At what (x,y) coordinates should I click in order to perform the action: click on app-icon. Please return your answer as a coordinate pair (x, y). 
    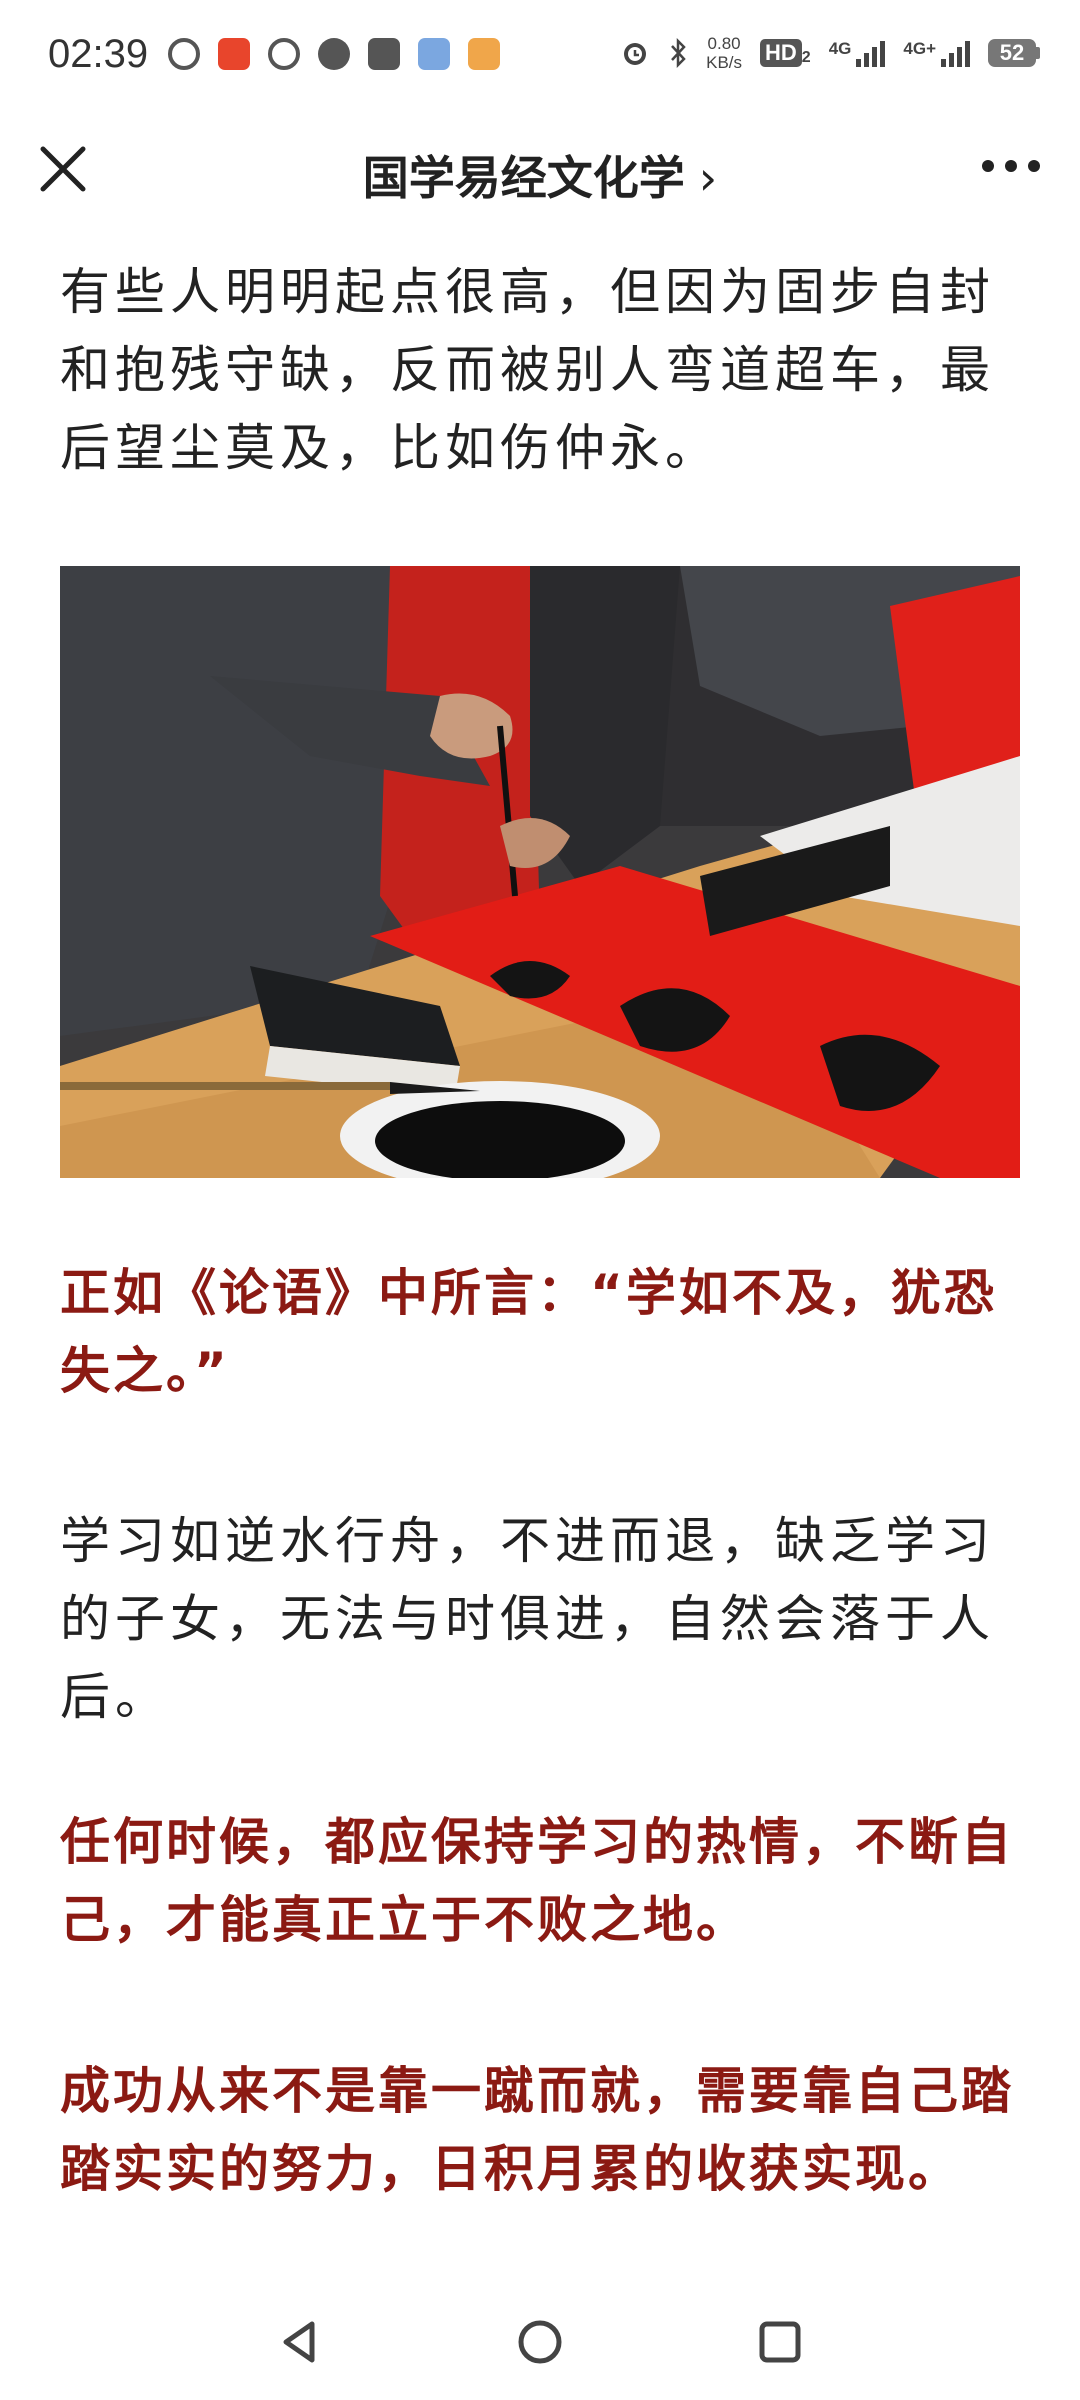
    Looking at the image, I should click on (234, 54).